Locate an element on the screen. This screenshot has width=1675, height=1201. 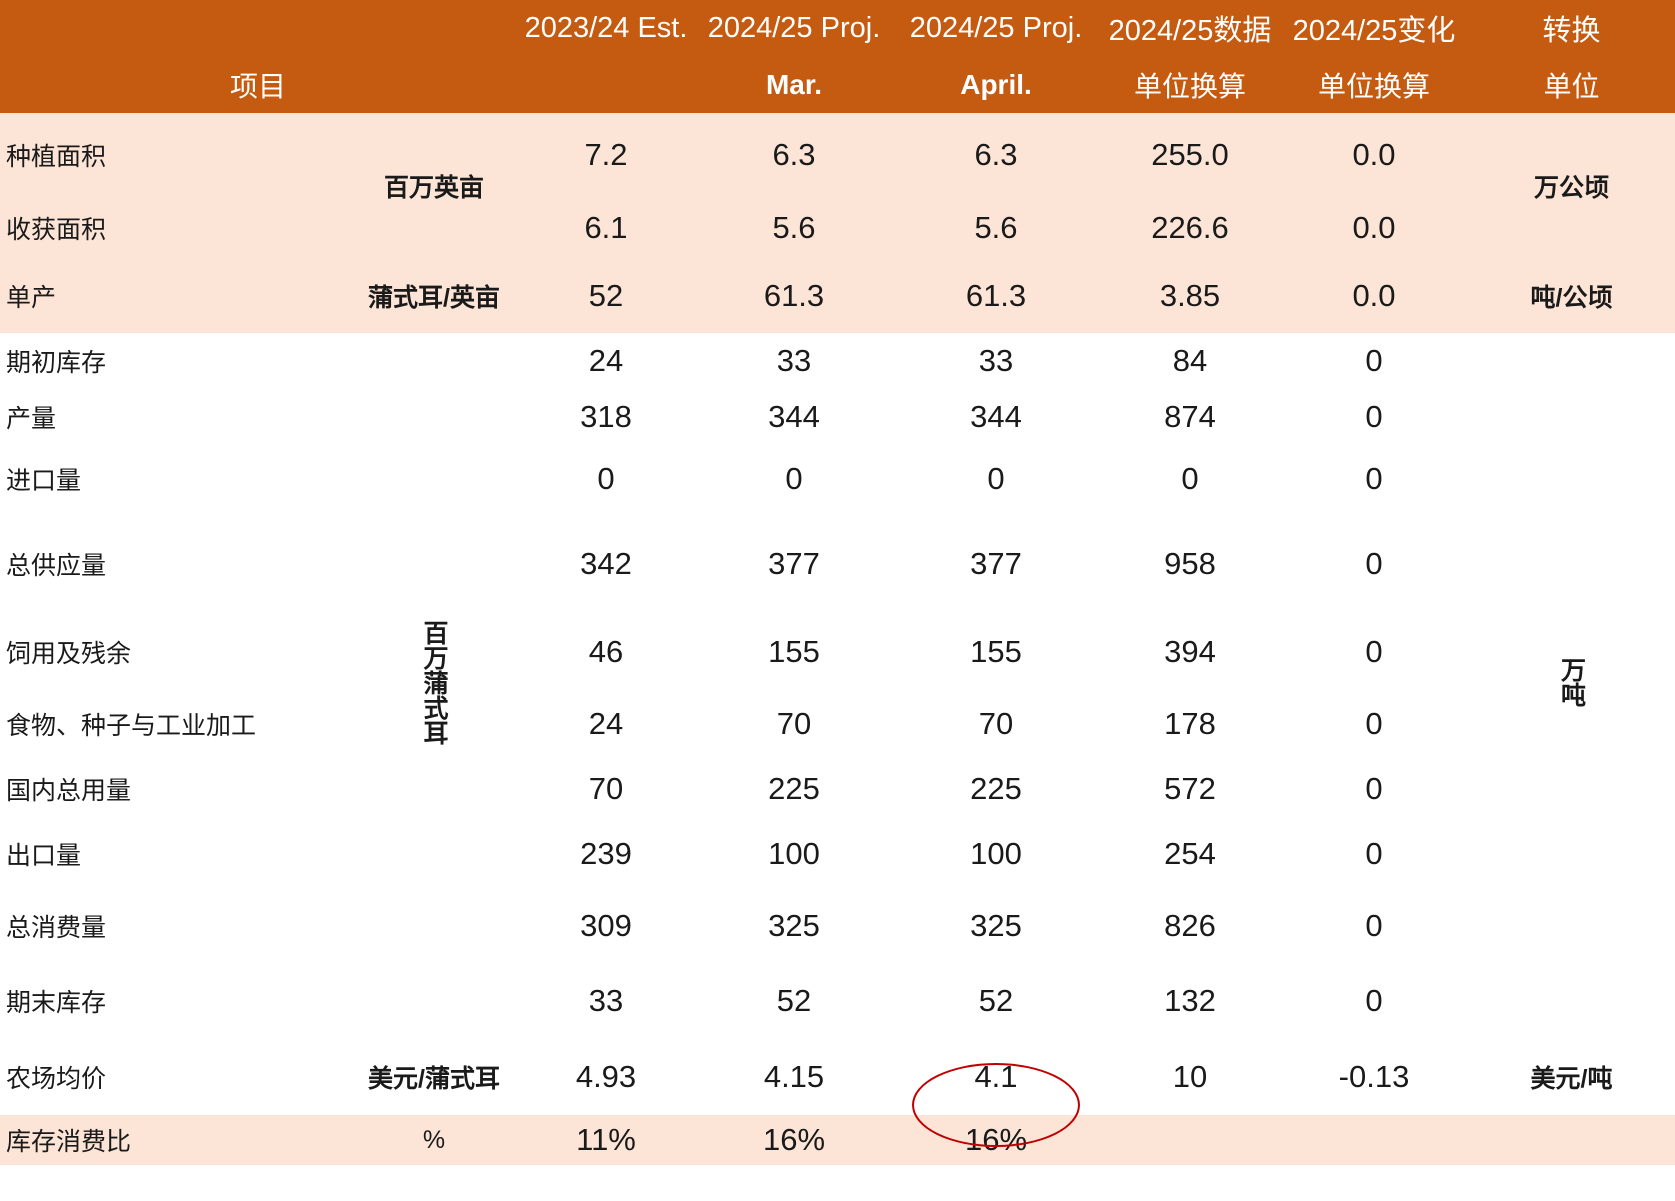
header-april: April. is located at coordinates (996, 84).